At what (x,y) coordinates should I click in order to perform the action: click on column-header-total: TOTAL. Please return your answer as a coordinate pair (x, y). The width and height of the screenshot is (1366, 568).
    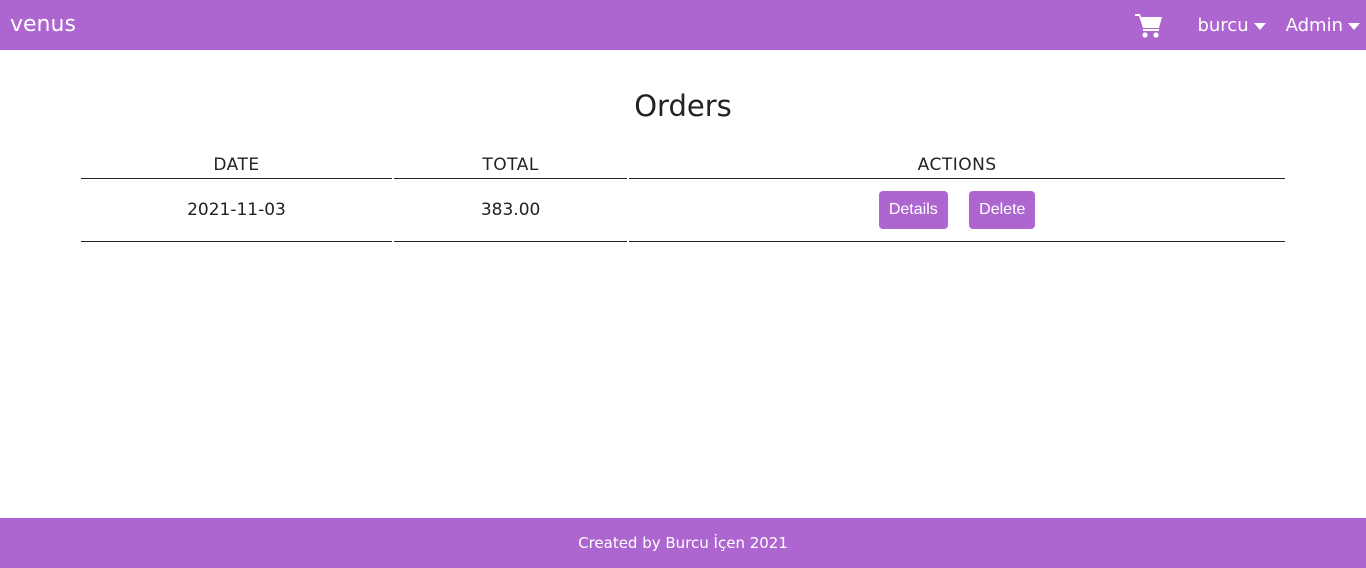
    Looking at the image, I should click on (510, 164).